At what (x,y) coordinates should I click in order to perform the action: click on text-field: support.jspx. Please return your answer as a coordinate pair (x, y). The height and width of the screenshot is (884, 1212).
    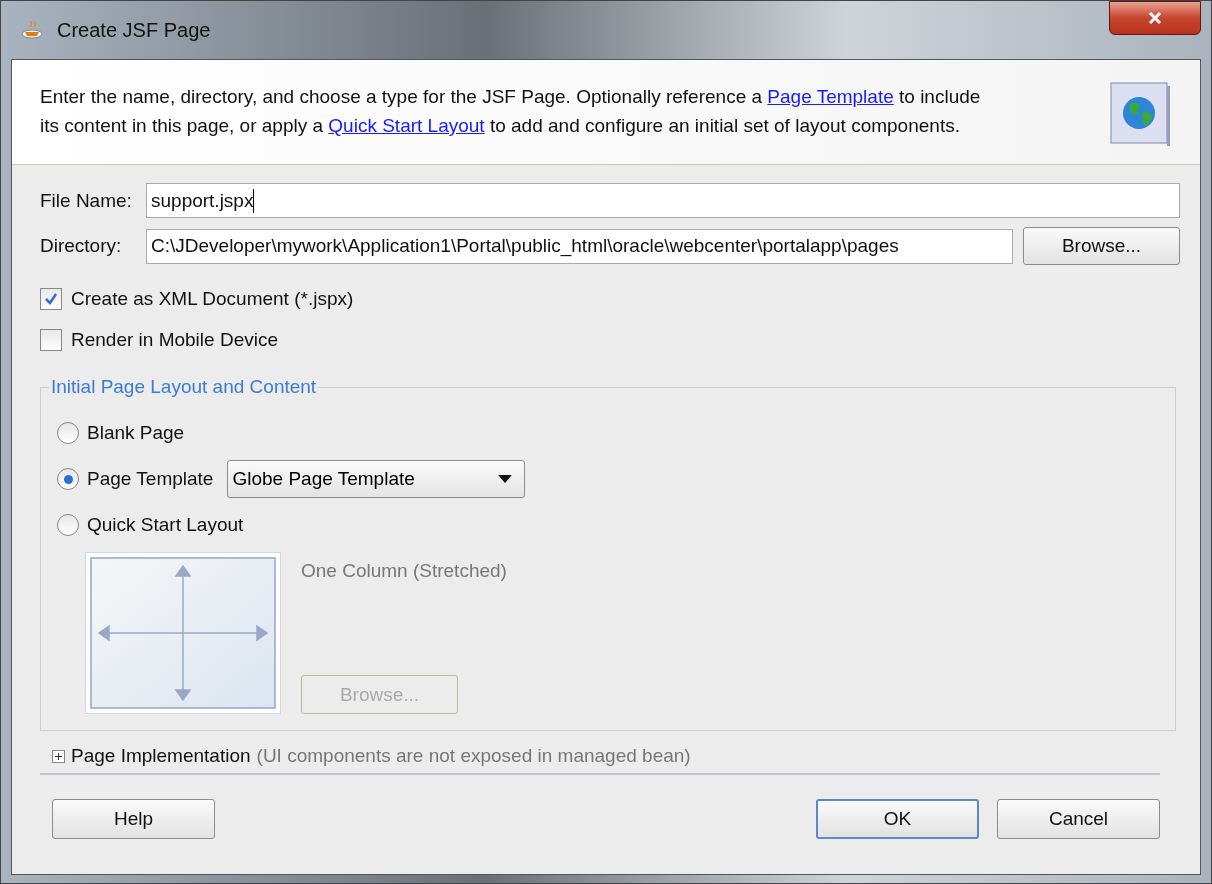
    Looking at the image, I should click on (663, 200).